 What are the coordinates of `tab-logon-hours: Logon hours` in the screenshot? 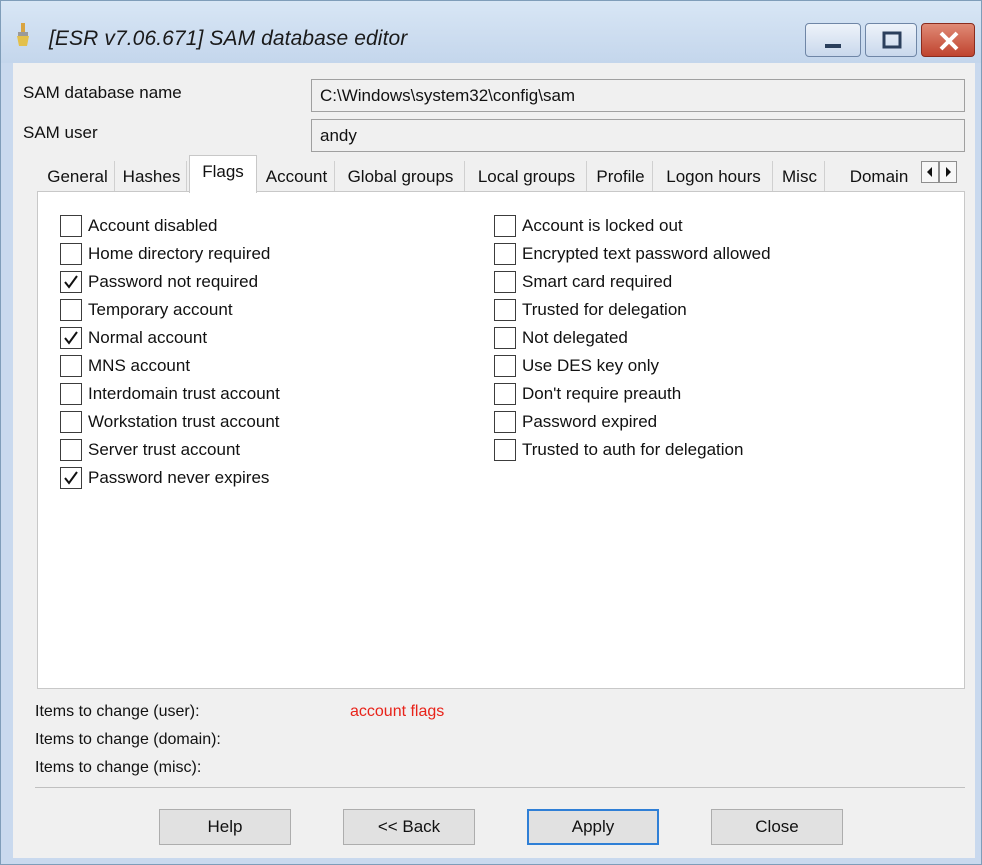 It's located at (714, 176).